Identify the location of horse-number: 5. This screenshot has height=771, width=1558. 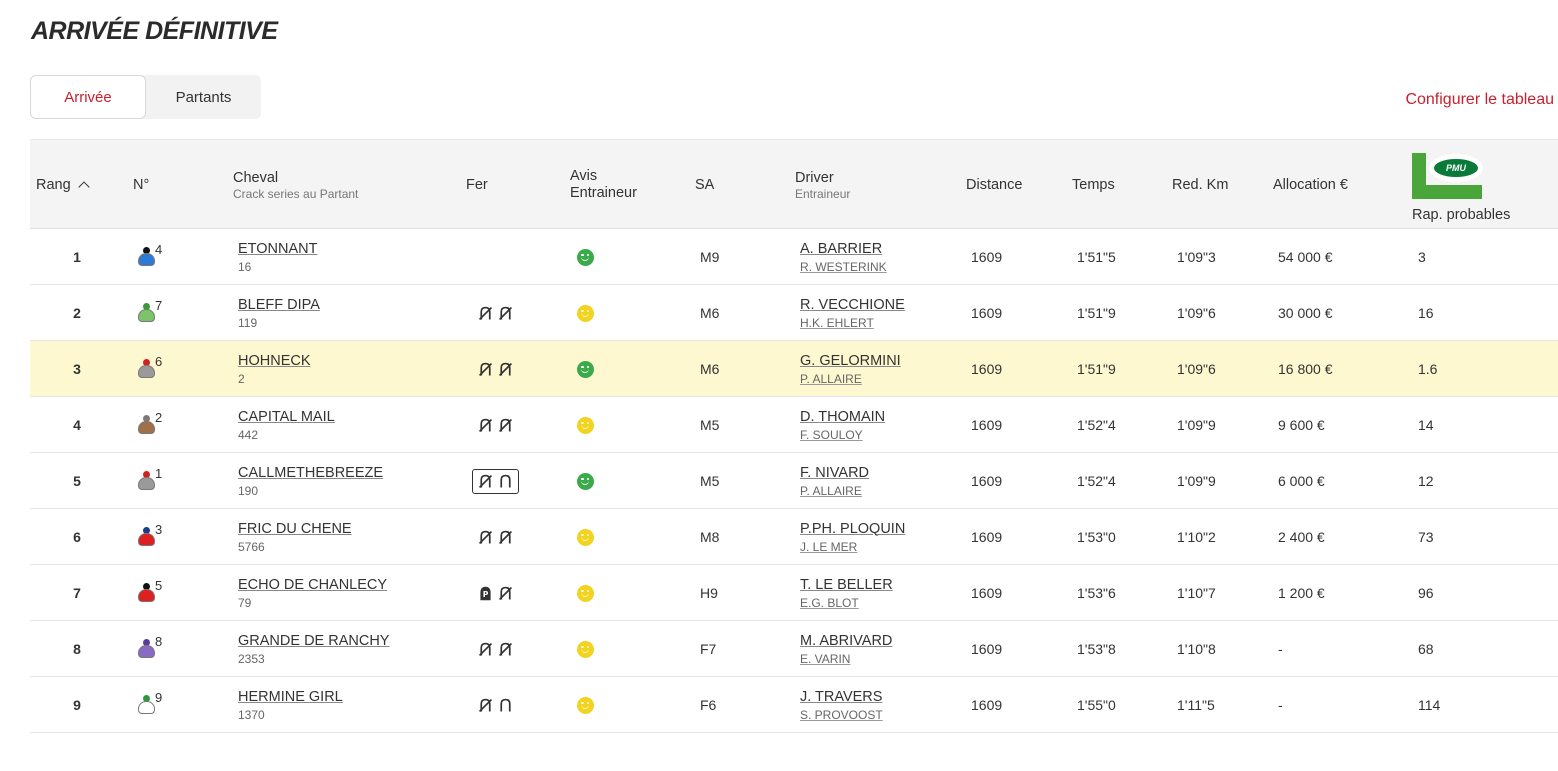
(164, 593).